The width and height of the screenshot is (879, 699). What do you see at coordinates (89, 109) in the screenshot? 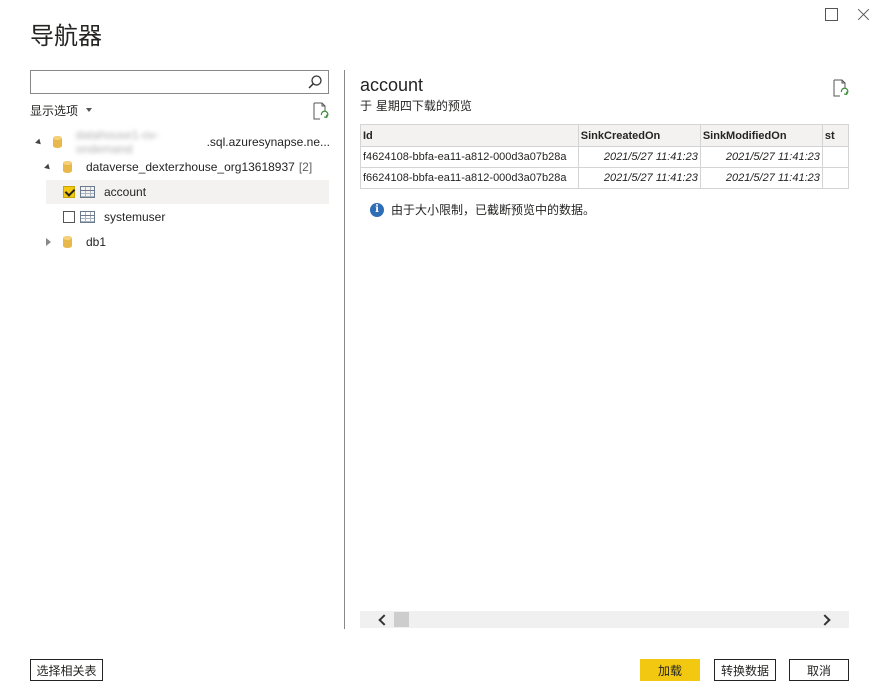
I see `chevron-down-icon` at bounding box center [89, 109].